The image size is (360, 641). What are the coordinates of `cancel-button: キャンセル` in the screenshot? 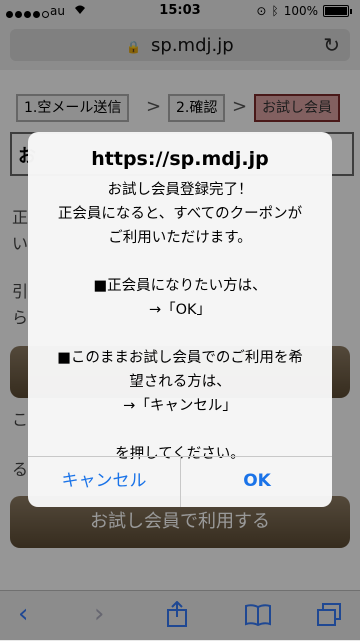 It's located at (104, 481).